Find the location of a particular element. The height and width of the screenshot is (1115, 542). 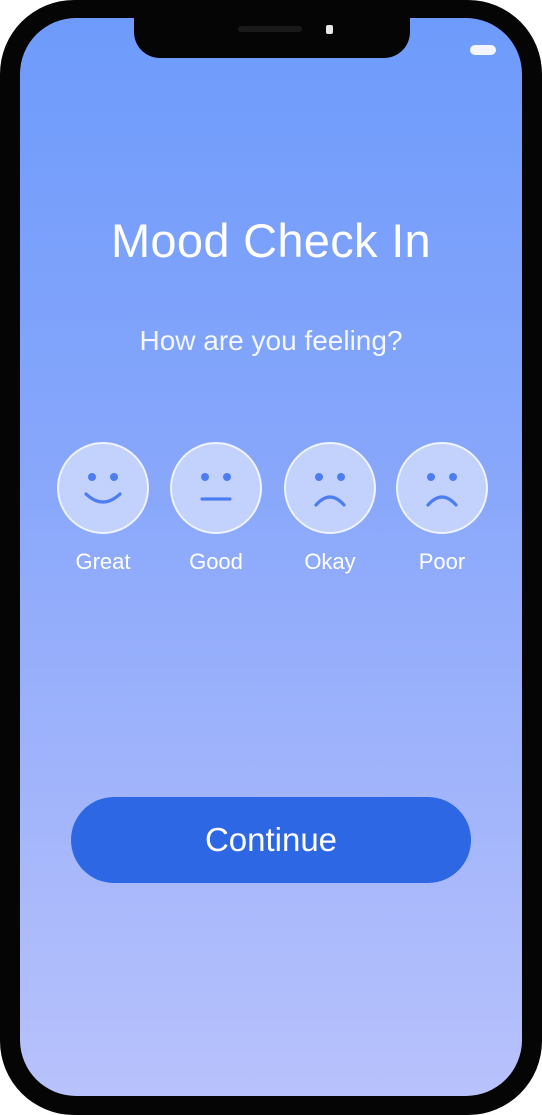

mood-option-okay: Okay is located at coordinates (330, 512).